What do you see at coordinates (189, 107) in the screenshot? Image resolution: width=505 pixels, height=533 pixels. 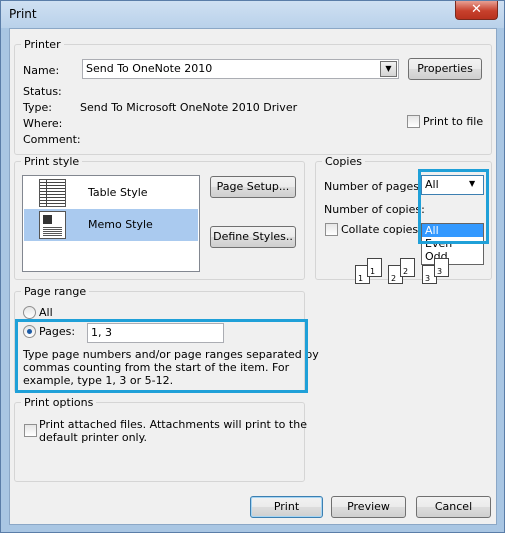 I see `type-value: Send To Microsoft OneNote 2010 Driver` at bounding box center [189, 107].